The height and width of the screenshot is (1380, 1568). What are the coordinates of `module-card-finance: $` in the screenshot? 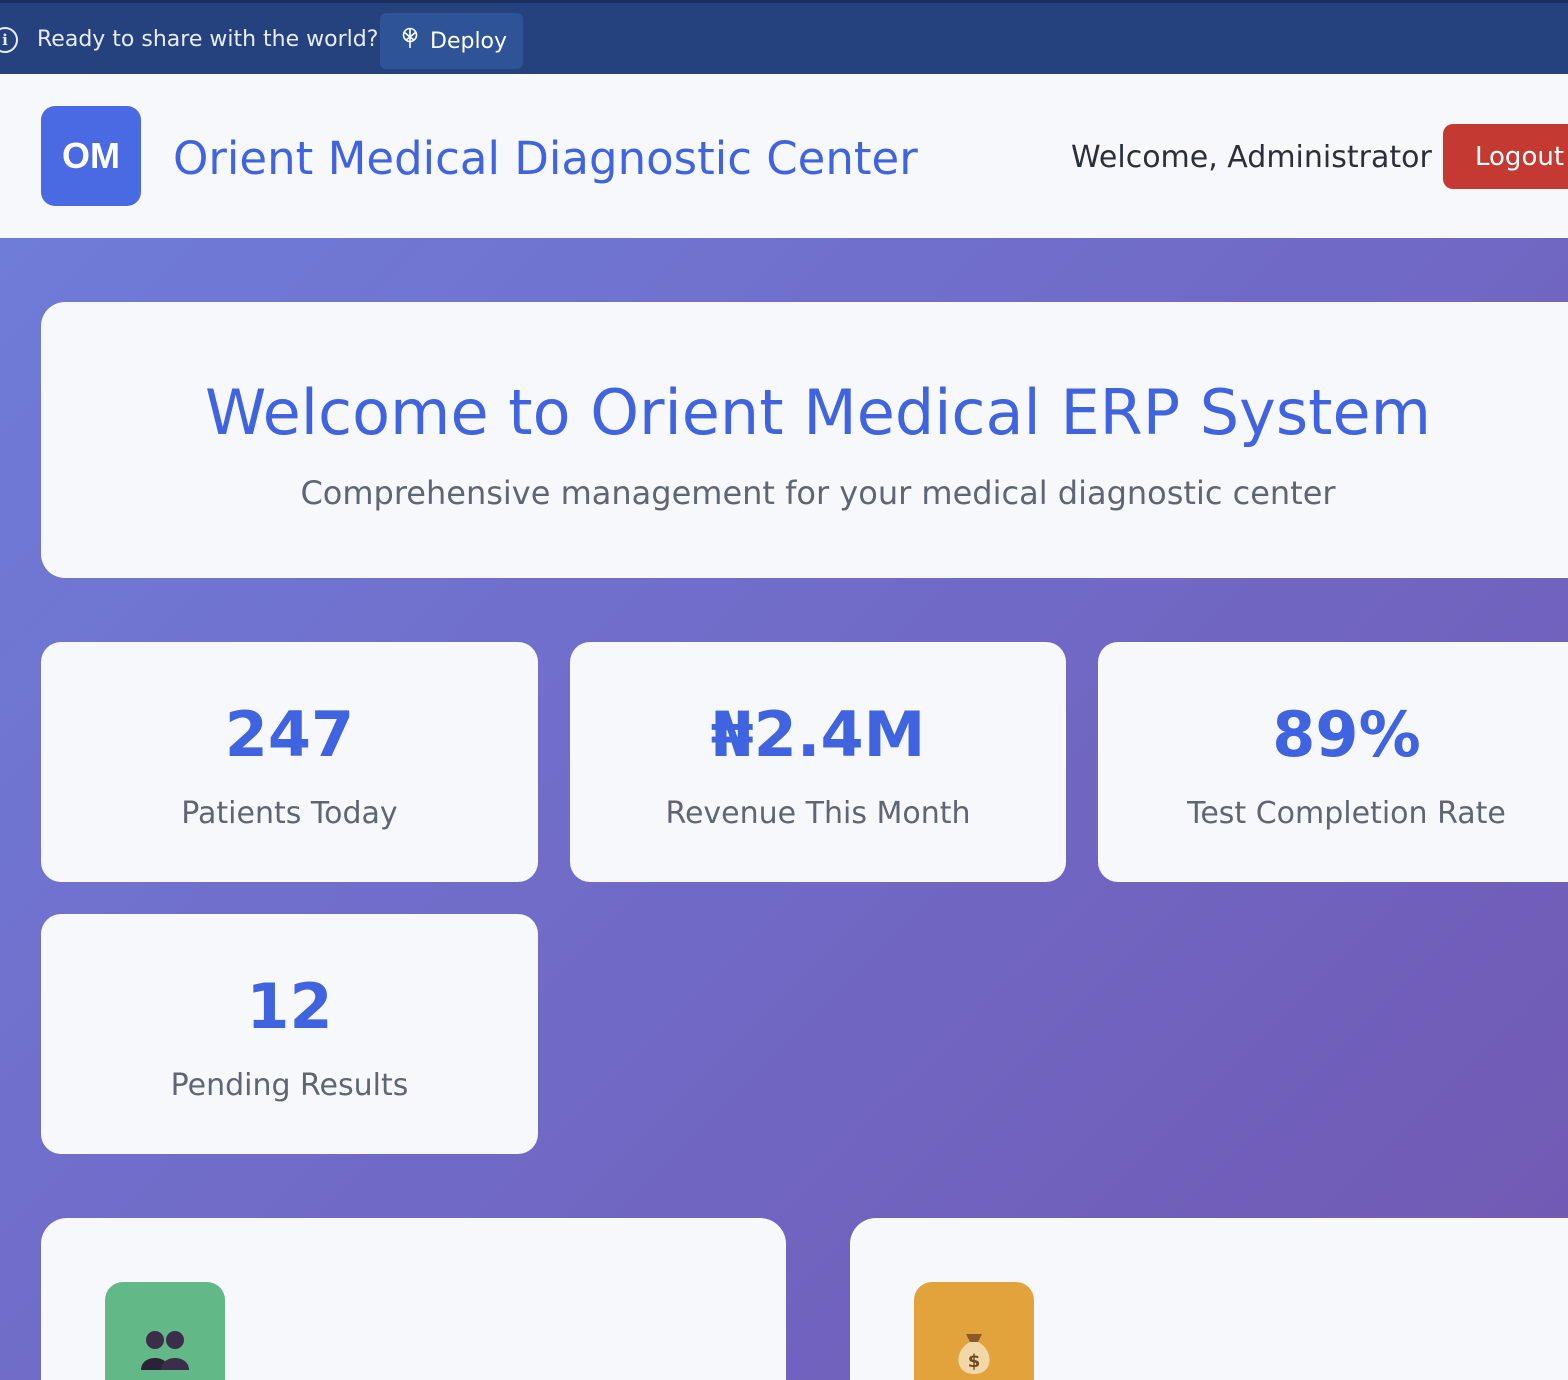 It's located at (1209, 1299).